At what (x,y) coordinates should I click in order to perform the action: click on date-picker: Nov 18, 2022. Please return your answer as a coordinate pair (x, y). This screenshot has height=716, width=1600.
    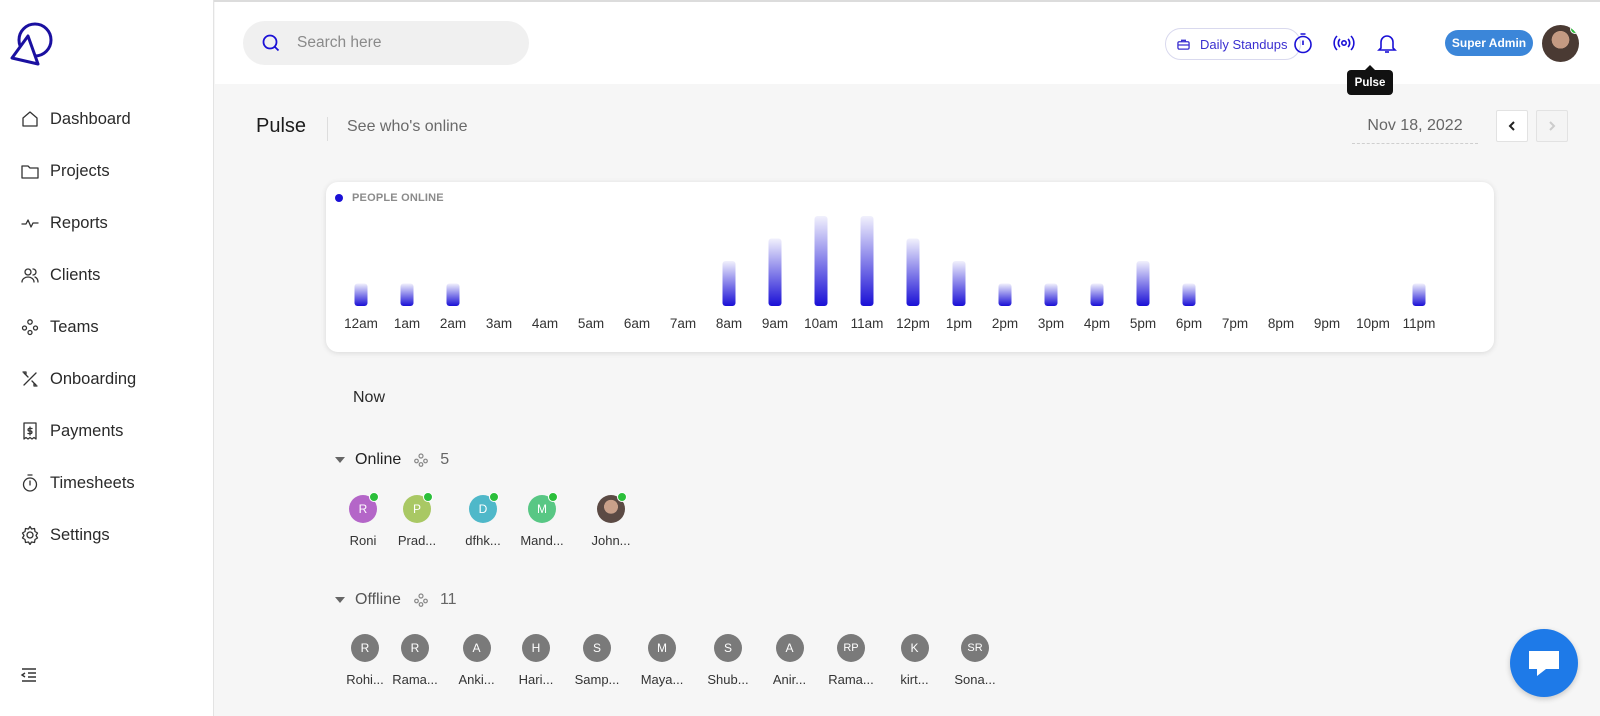
    Looking at the image, I should click on (1415, 127).